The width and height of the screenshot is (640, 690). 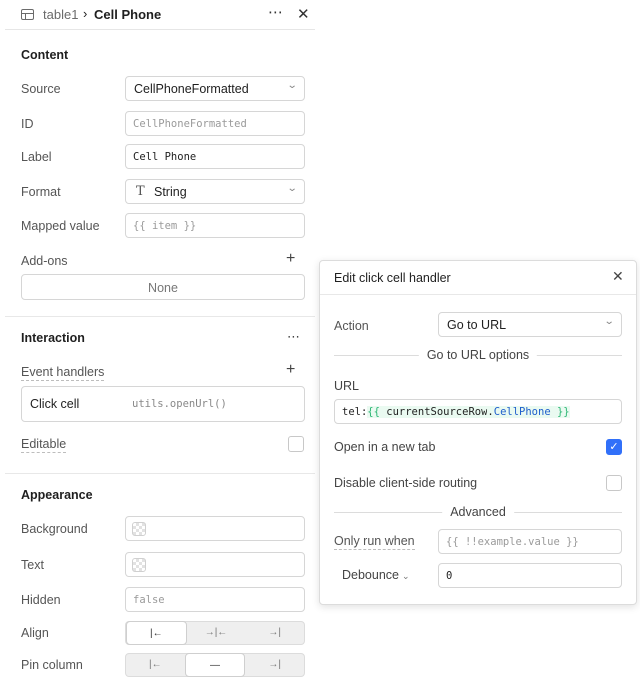 What do you see at coordinates (296, 444) in the screenshot?
I see `editable-checkbox` at bounding box center [296, 444].